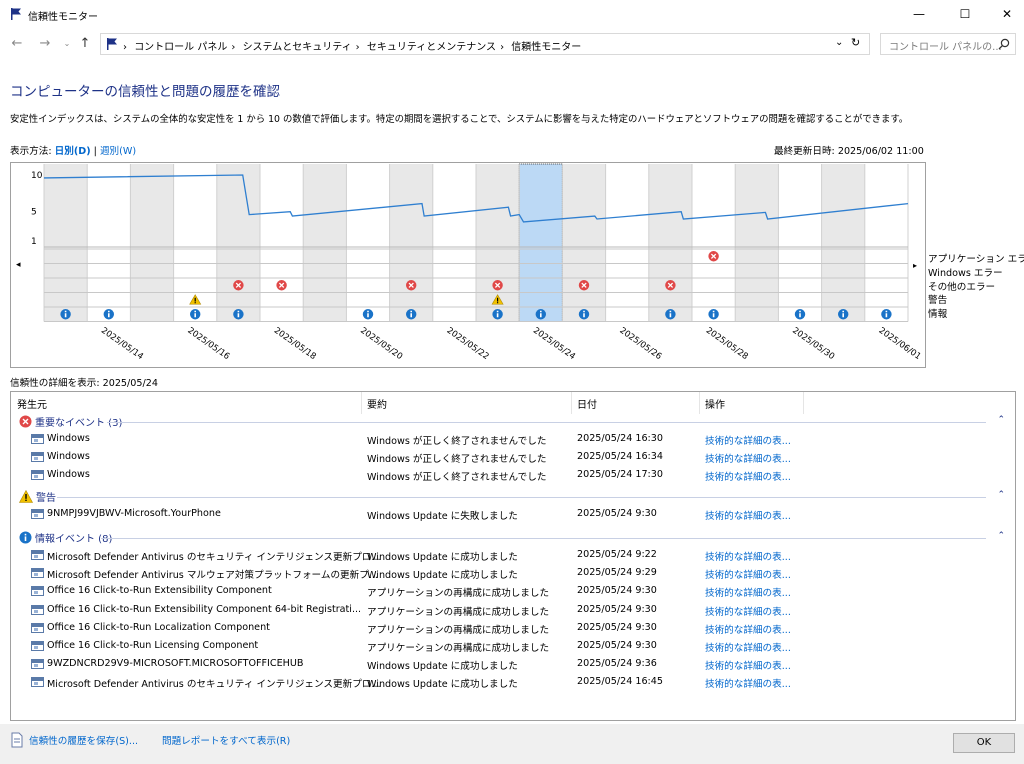  Describe the element at coordinates (122, 344) in the screenshot. I see `x-tick-label: 2025/05/14` at that location.